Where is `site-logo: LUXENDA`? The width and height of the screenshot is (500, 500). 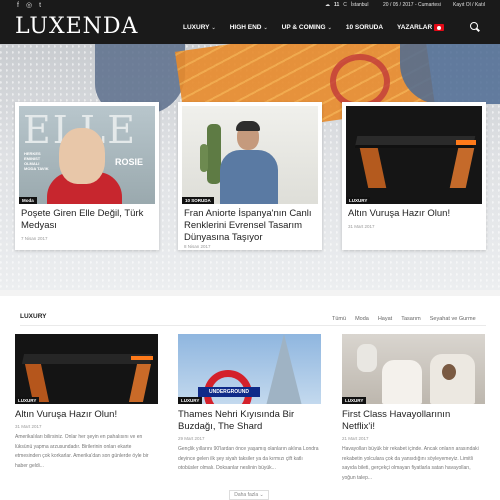 site-logo: LUXENDA is located at coordinates (76, 26).